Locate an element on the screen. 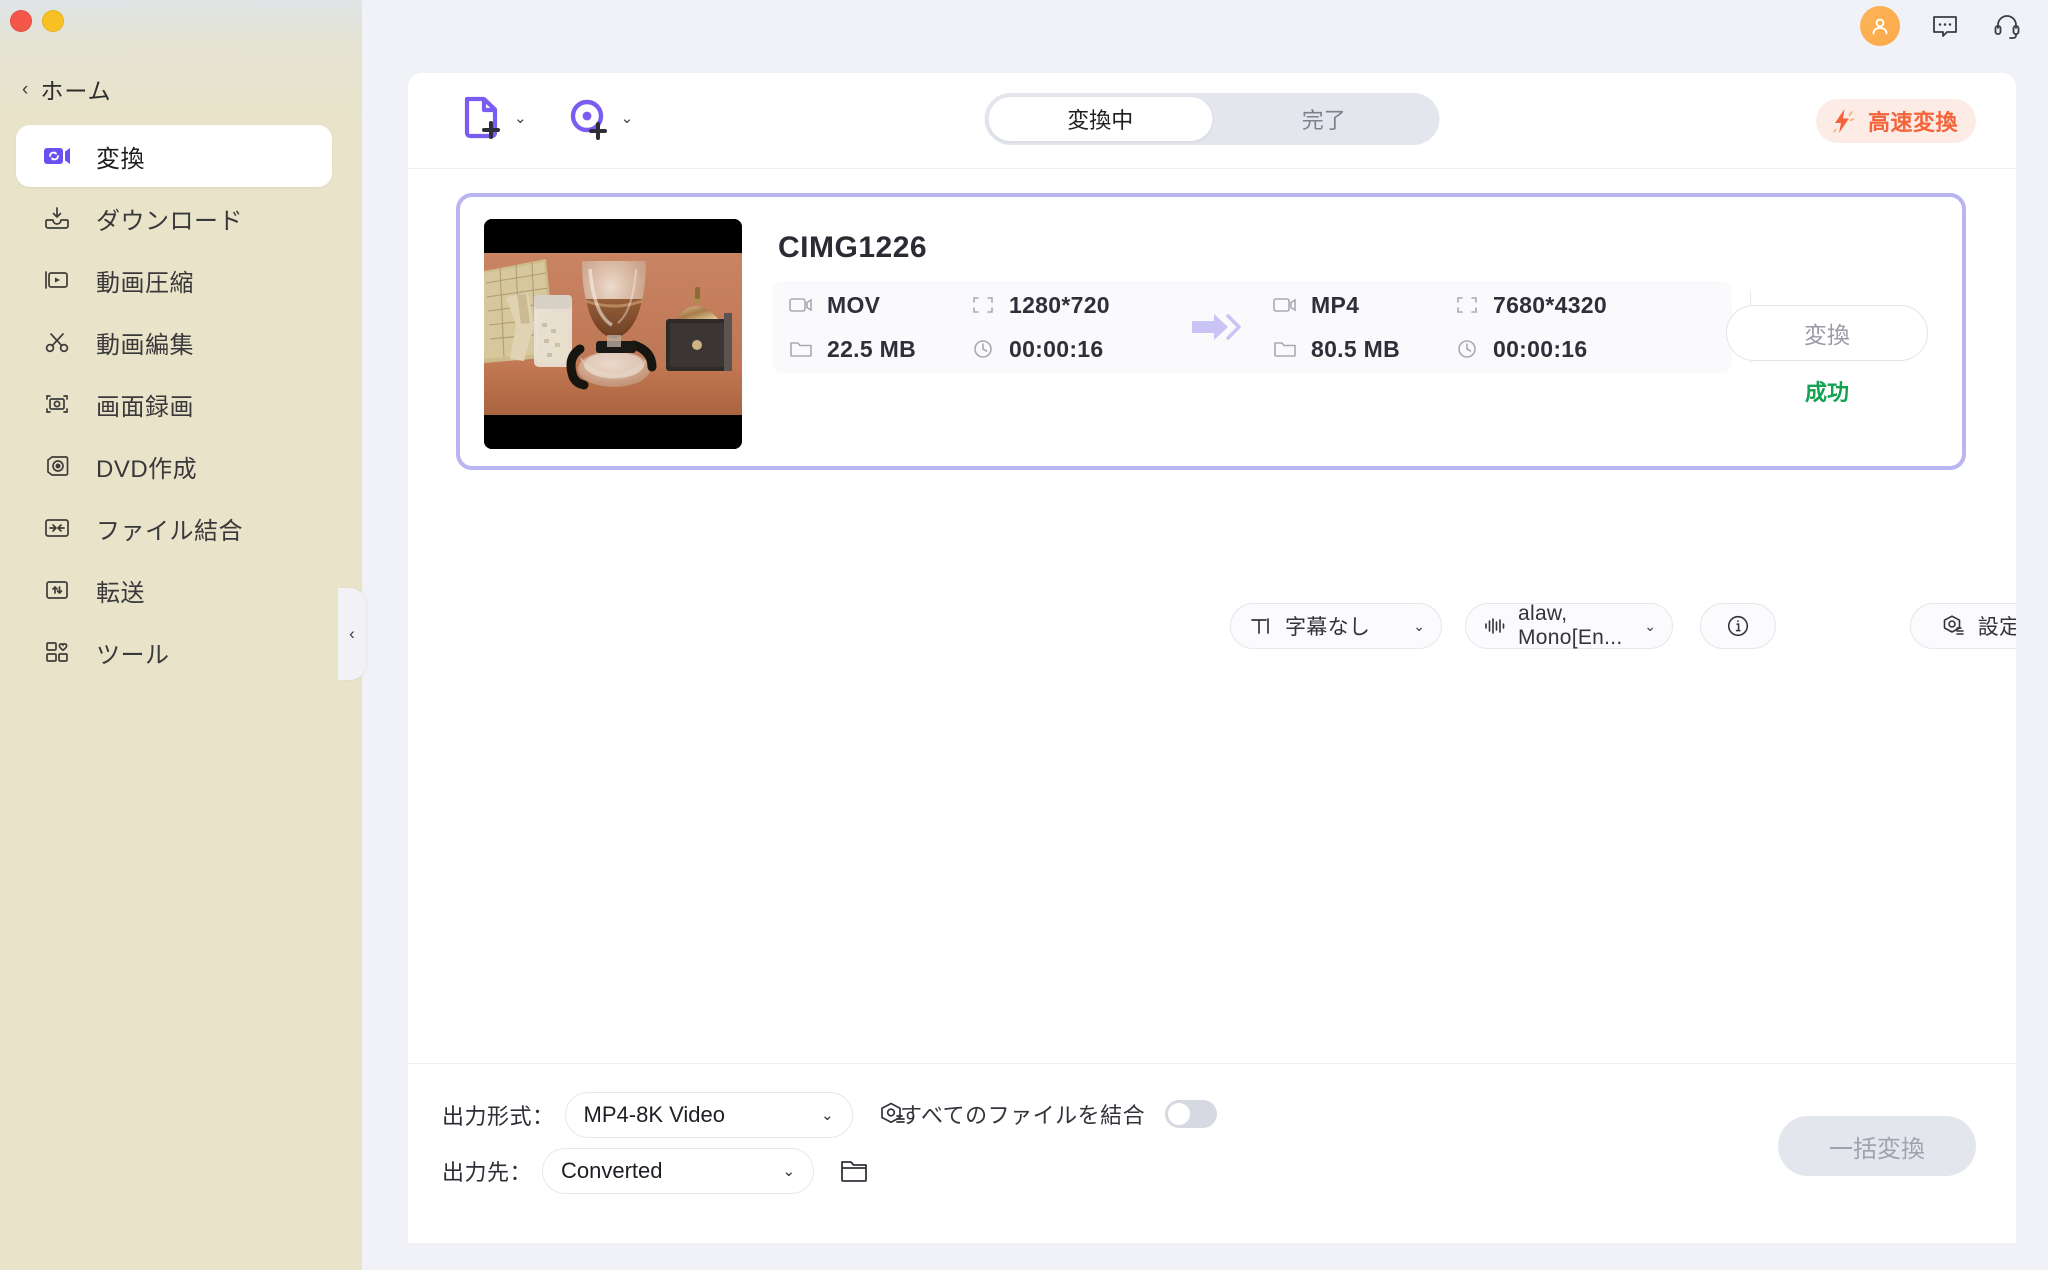 The width and height of the screenshot is (2048, 1270). browse-folder-button is located at coordinates (854, 1171).